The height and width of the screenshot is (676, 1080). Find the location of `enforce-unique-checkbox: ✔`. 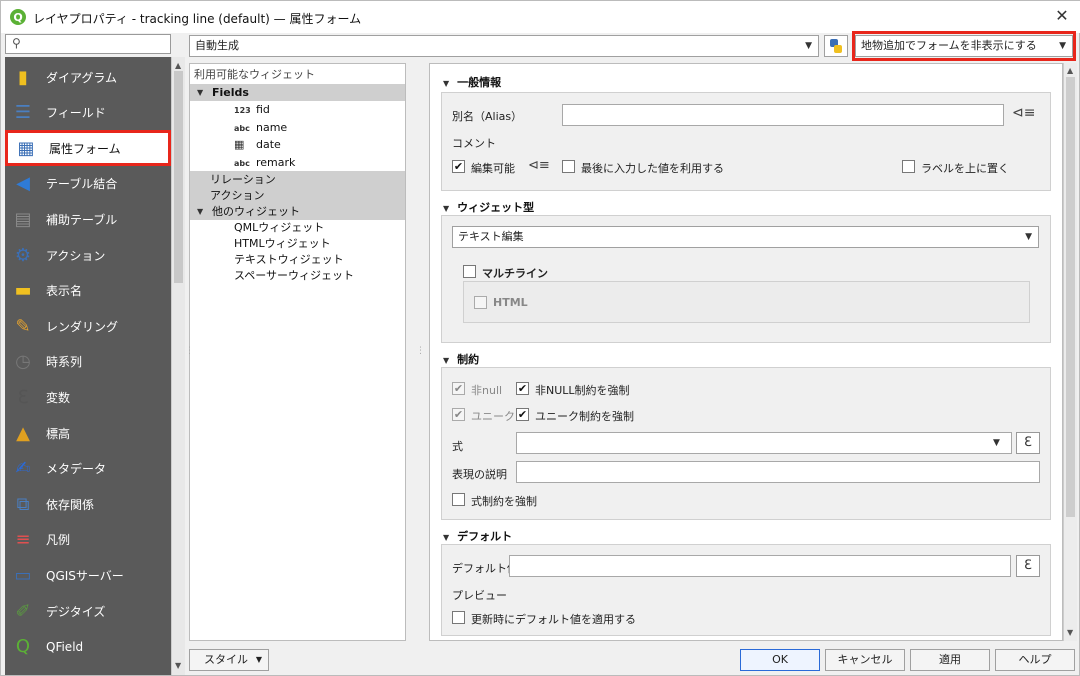

enforce-unique-checkbox: ✔ is located at coordinates (522, 414).